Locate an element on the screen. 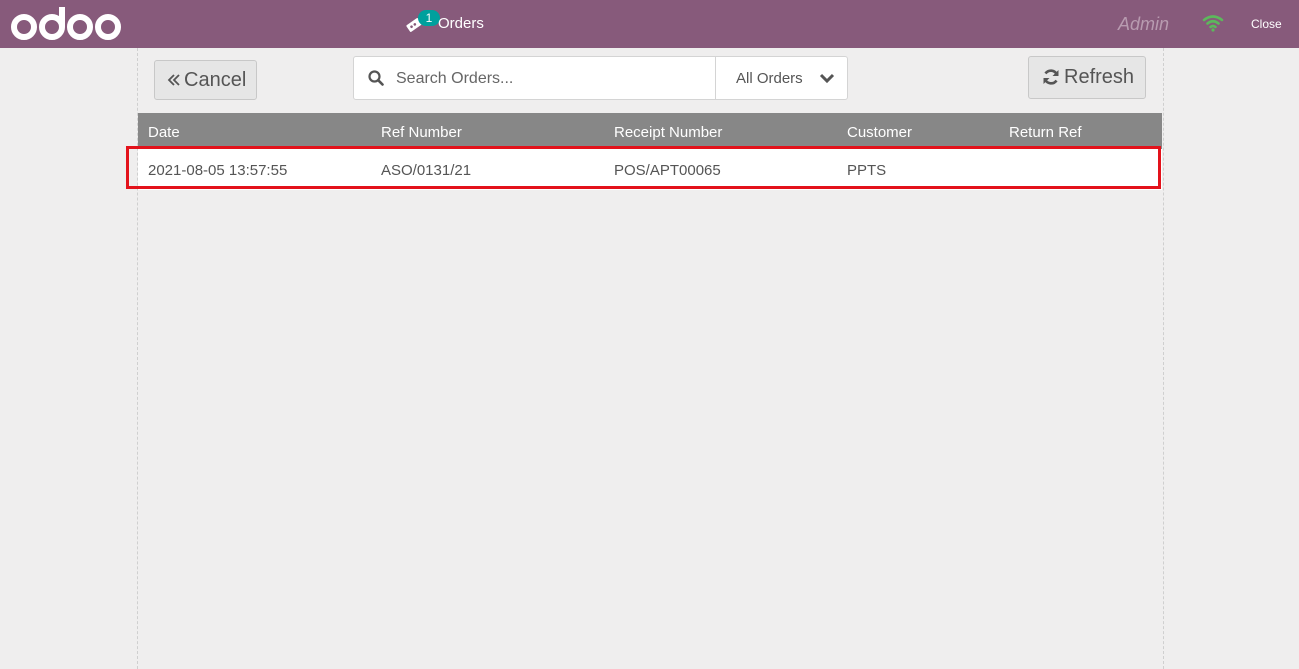  search-input is located at coordinates (551, 79).